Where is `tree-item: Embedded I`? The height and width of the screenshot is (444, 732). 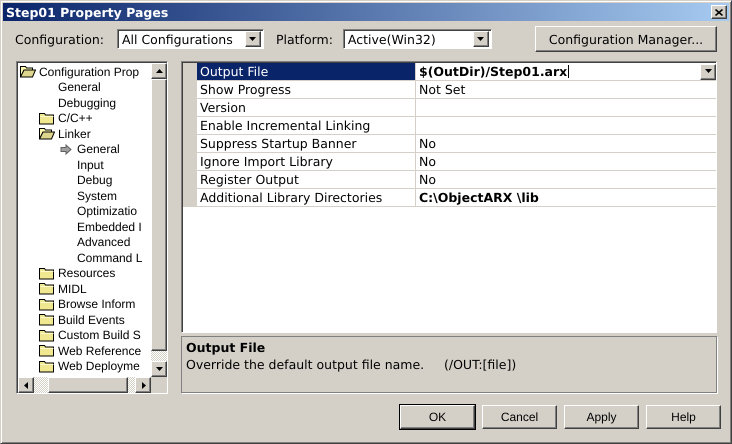 tree-item: Embedded I is located at coordinates (109, 227).